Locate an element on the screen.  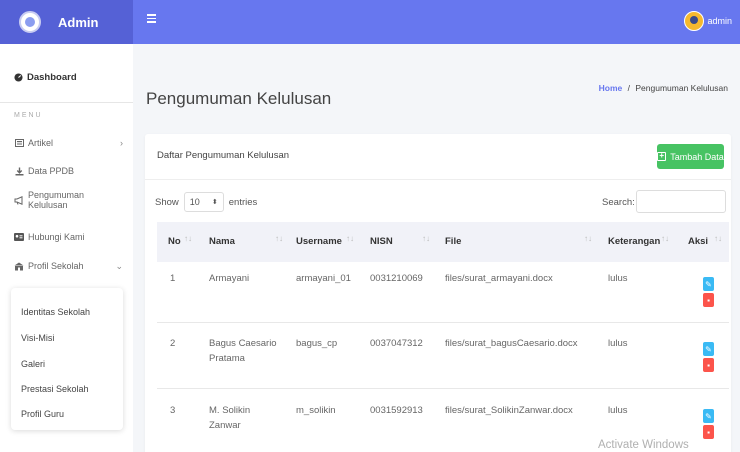
download-icon is located at coordinates (19, 171).